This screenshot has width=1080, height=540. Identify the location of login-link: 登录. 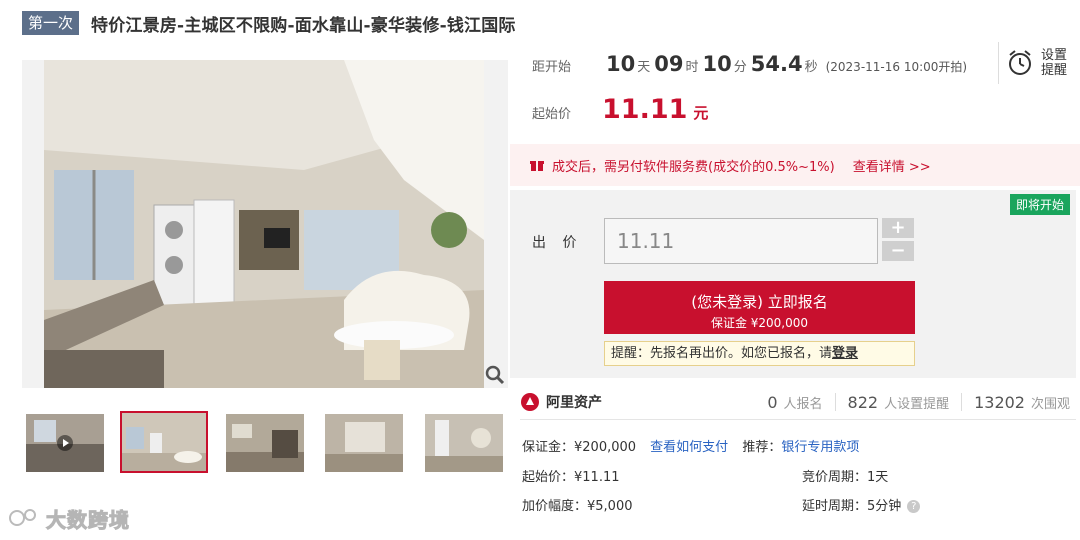
(845, 353).